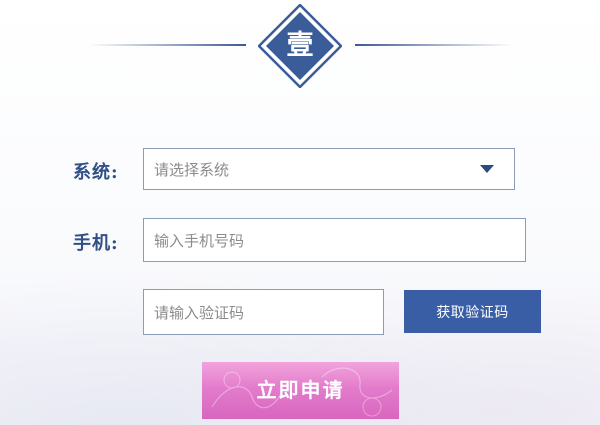 The image size is (600, 425). Describe the element at coordinates (192, 169) in the screenshot. I see `system-select-placeholder: 请选择系统` at that location.